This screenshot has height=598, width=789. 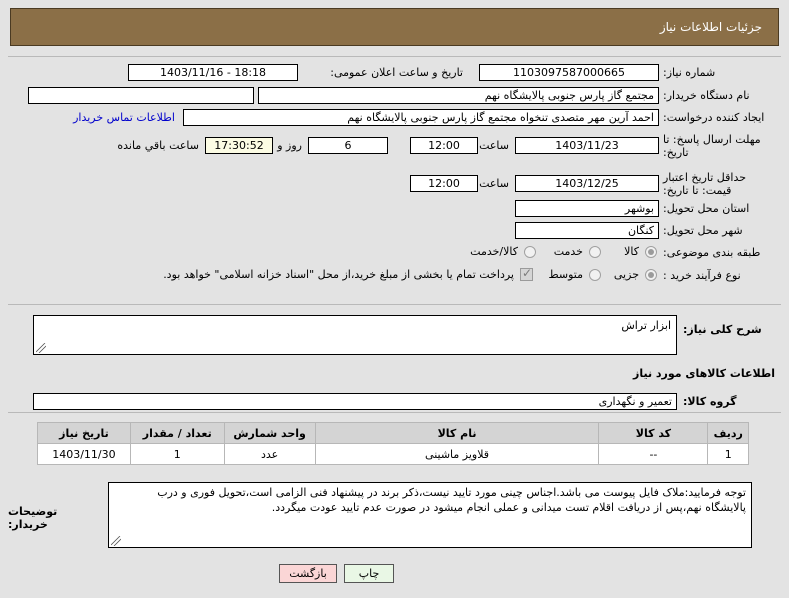 I want to click on field-need-number: 1103097587000665, so click(x=569, y=72).